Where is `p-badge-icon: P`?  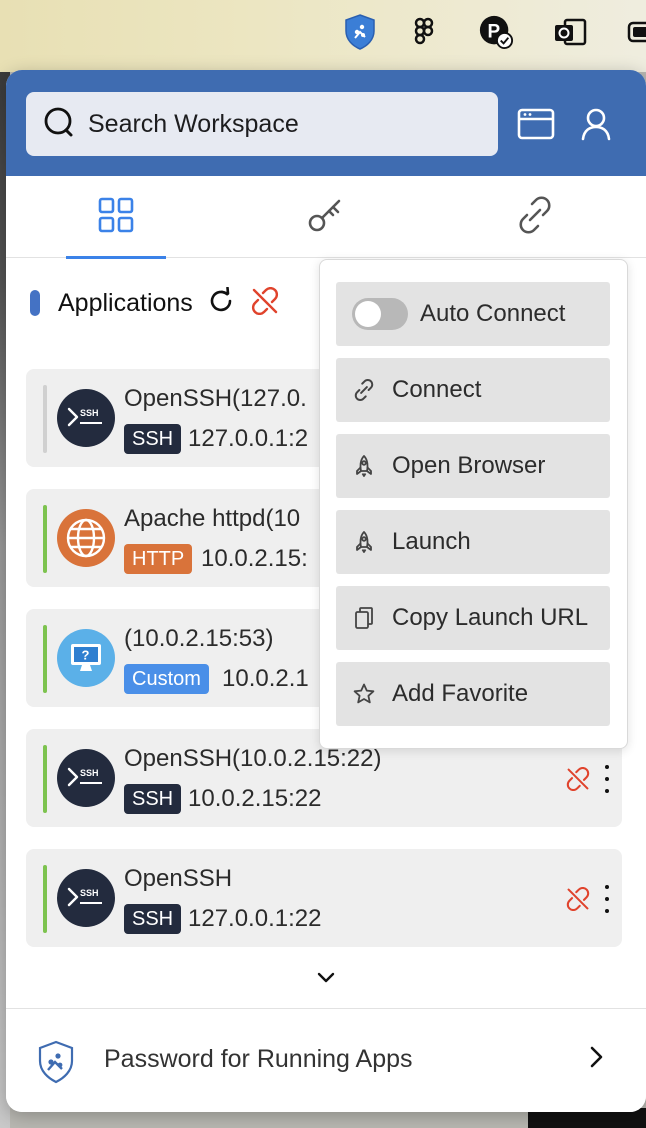
p-badge-icon: P is located at coordinates (496, 32).